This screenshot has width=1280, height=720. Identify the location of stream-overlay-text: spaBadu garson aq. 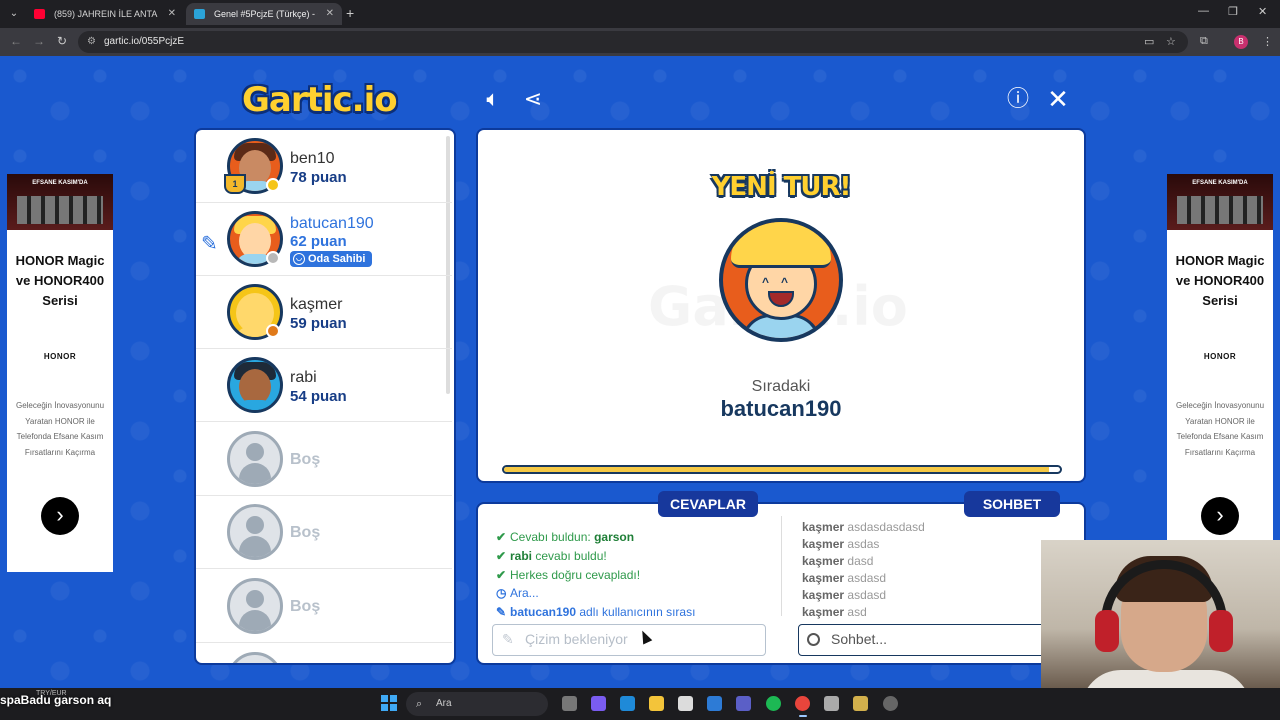
(56, 700).